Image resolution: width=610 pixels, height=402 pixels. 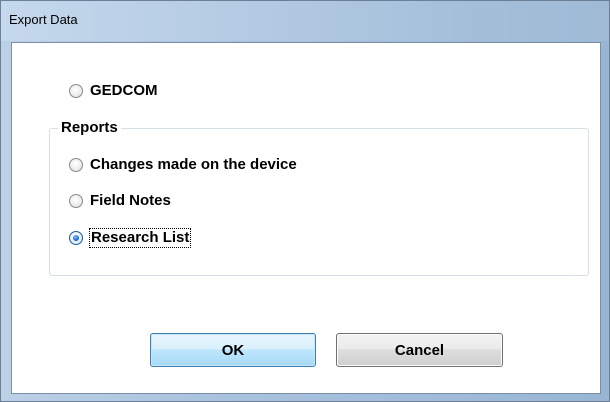 I want to click on title-bar: Export Data, so click(x=305, y=21).